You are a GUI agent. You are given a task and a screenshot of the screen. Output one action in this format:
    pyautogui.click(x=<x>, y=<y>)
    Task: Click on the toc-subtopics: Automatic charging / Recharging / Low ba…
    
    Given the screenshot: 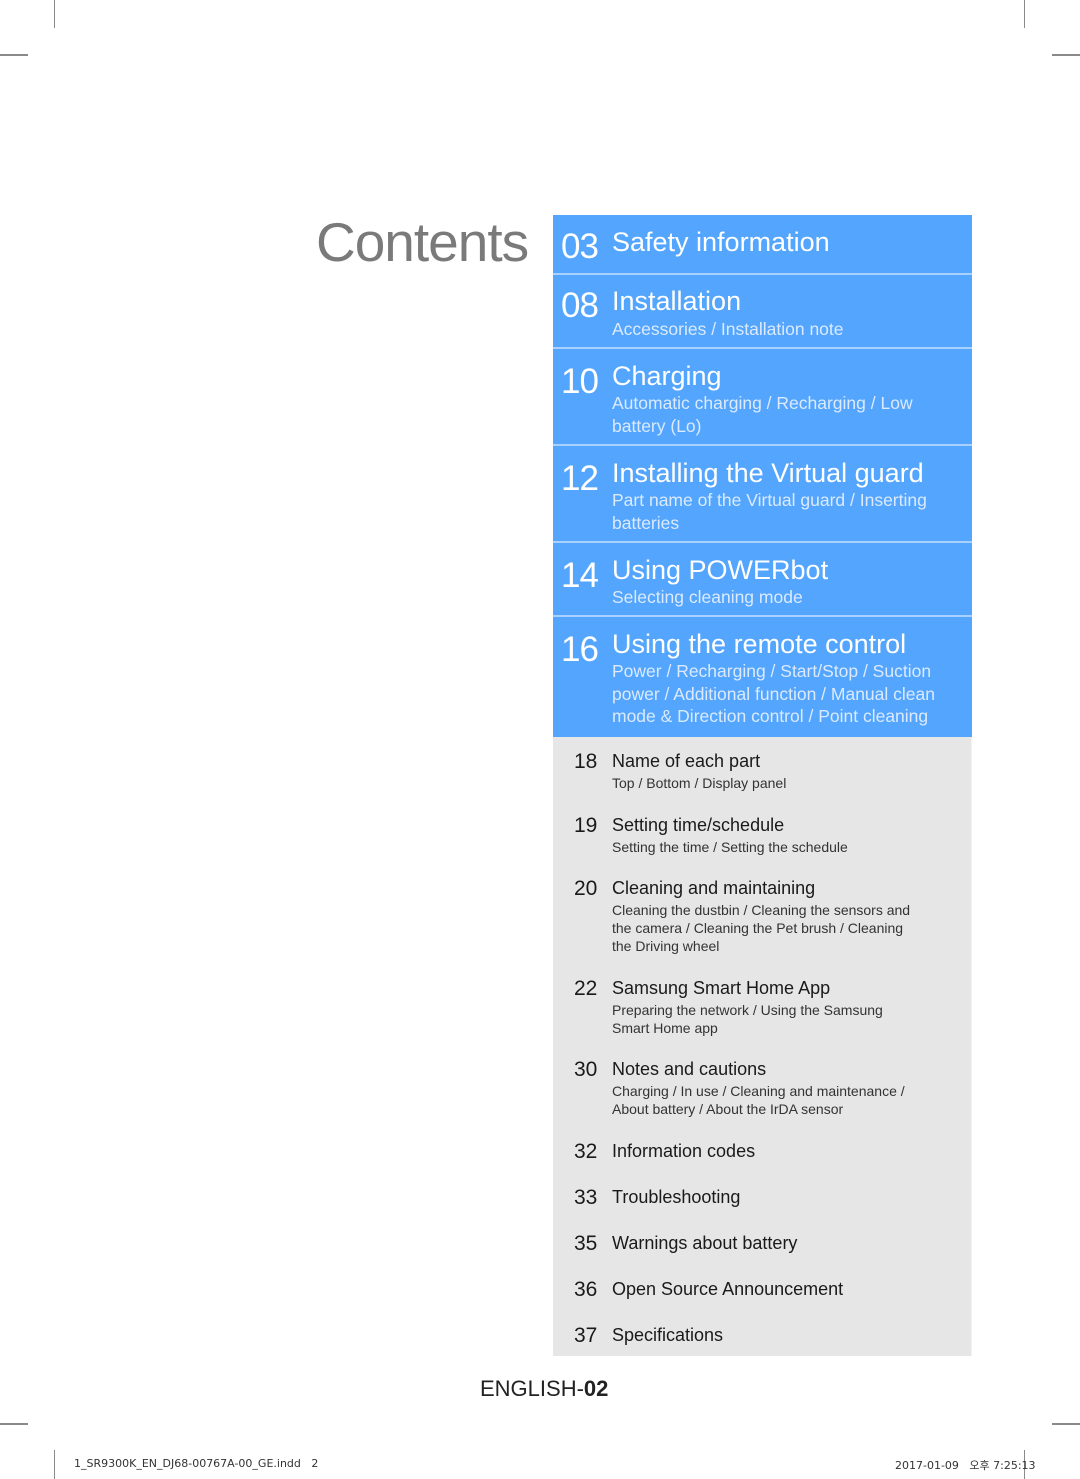 What is the action you would take?
    pyautogui.click(x=762, y=414)
    